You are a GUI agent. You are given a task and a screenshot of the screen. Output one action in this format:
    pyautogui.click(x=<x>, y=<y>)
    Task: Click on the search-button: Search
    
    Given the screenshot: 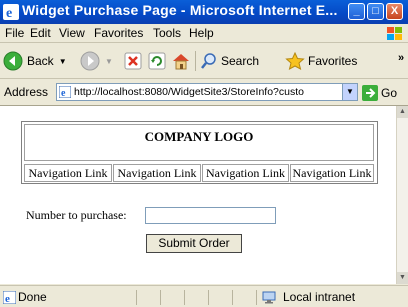 What is the action you would take?
    pyautogui.click(x=229, y=61)
    